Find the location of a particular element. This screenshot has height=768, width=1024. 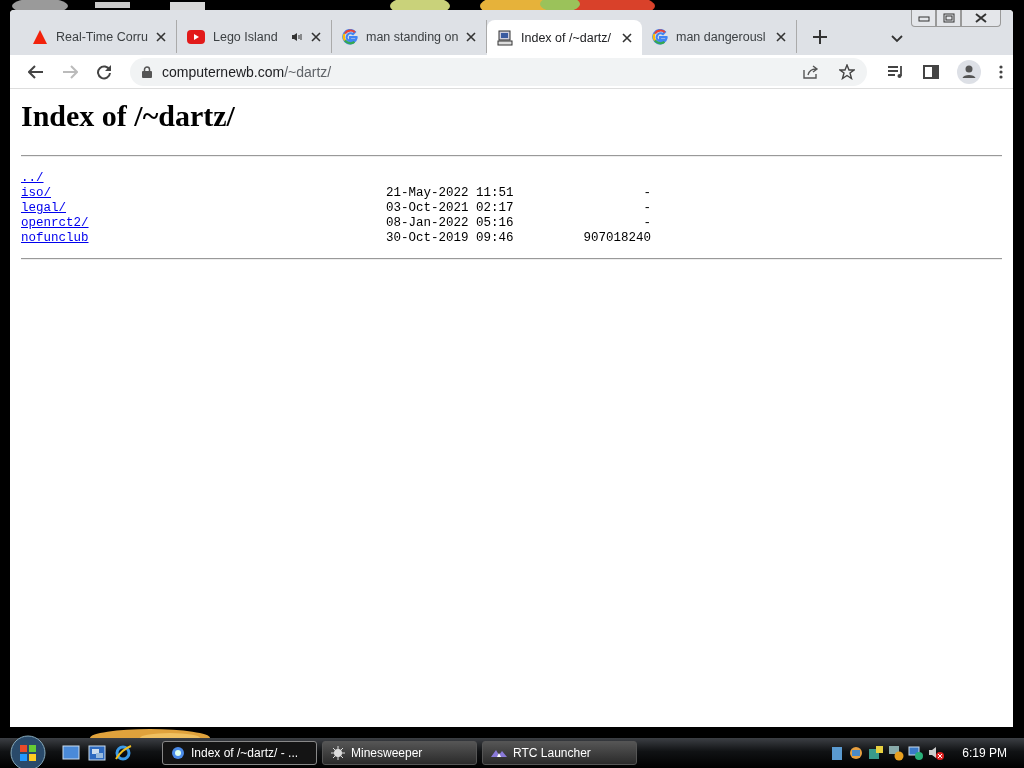

browser-tab: Index of /~dartz/ is located at coordinates (564, 37).